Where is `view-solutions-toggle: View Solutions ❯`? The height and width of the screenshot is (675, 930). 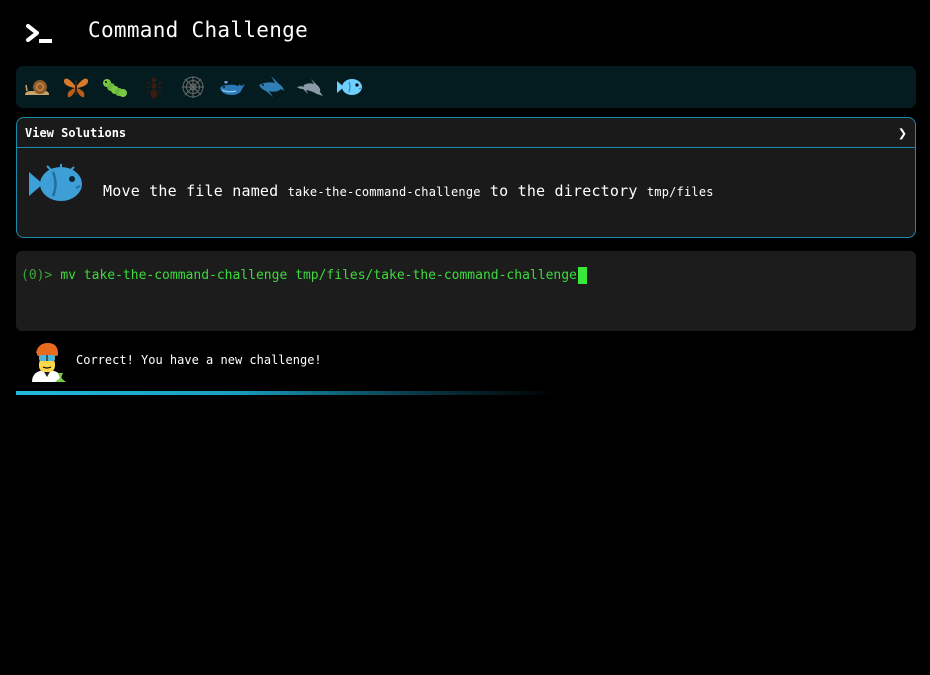 view-solutions-toggle: View Solutions ❯ is located at coordinates (466, 133).